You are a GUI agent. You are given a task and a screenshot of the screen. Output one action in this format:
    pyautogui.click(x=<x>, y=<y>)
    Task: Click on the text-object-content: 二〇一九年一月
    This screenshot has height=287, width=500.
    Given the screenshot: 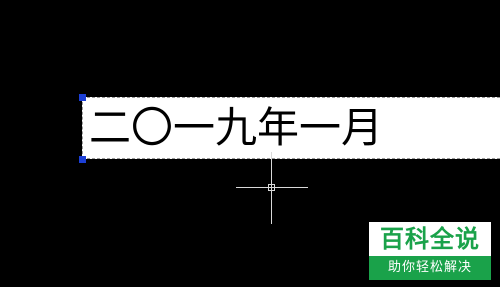 What is the action you would take?
    pyautogui.click(x=236, y=127)
    